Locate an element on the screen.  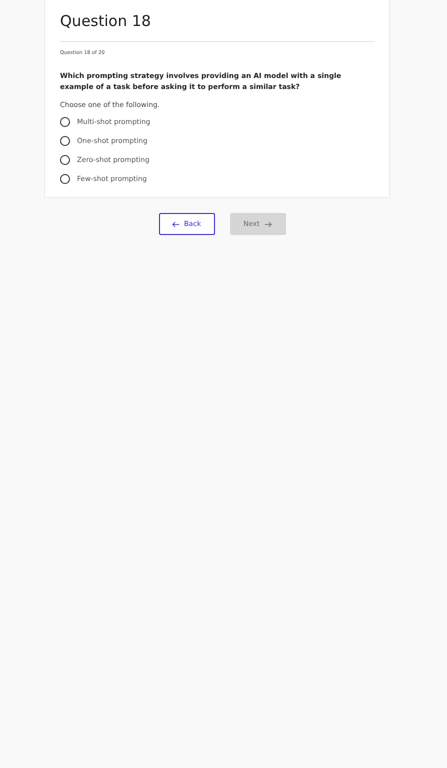
right-arrow-icon is located at coordinates (268, 224).